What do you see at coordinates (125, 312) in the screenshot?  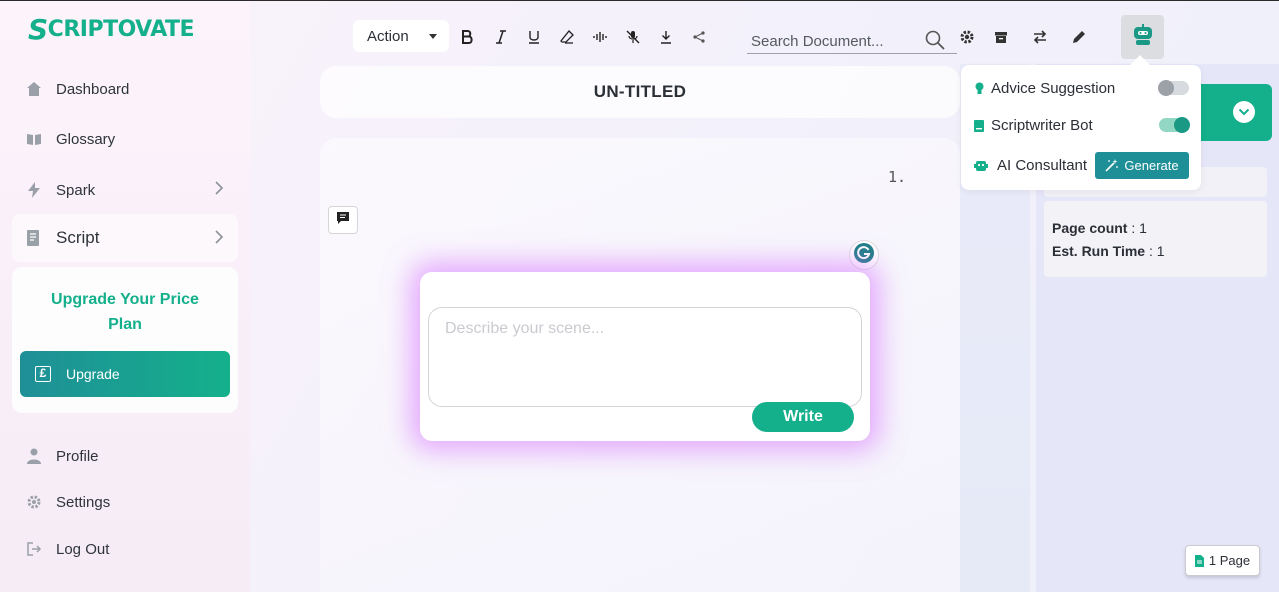 I see `upgrade-title: Upgrade Your Price Plan` at bounding box center [125, 312].